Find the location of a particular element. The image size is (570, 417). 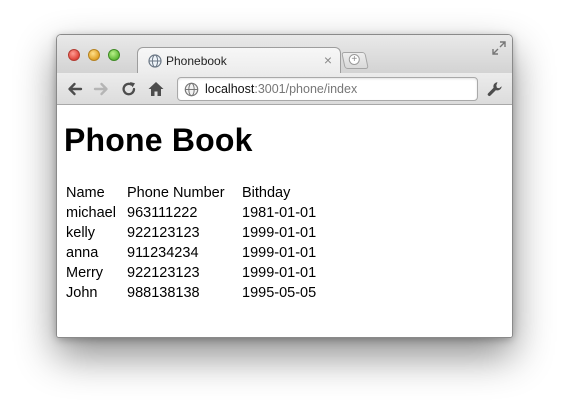

cell-birthday: 1981-01-01 is located at coordinates (279, 213).